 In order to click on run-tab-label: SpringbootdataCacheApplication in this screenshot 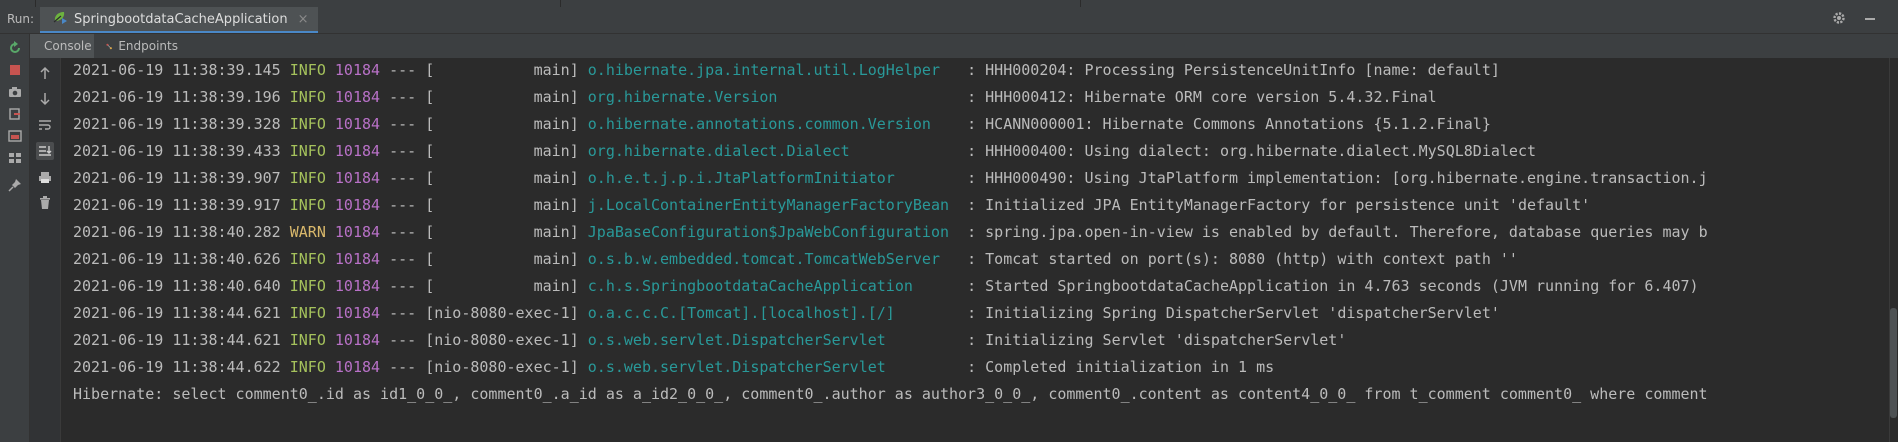, I will do `click(181, 19)`.